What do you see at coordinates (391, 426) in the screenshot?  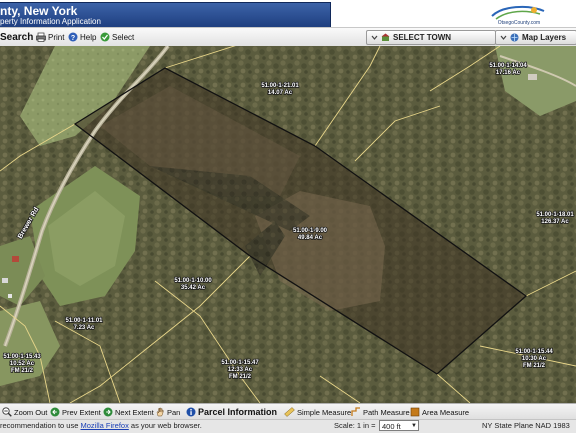 I see `scale-value: 400 ft` at bounding box center [391, 426].